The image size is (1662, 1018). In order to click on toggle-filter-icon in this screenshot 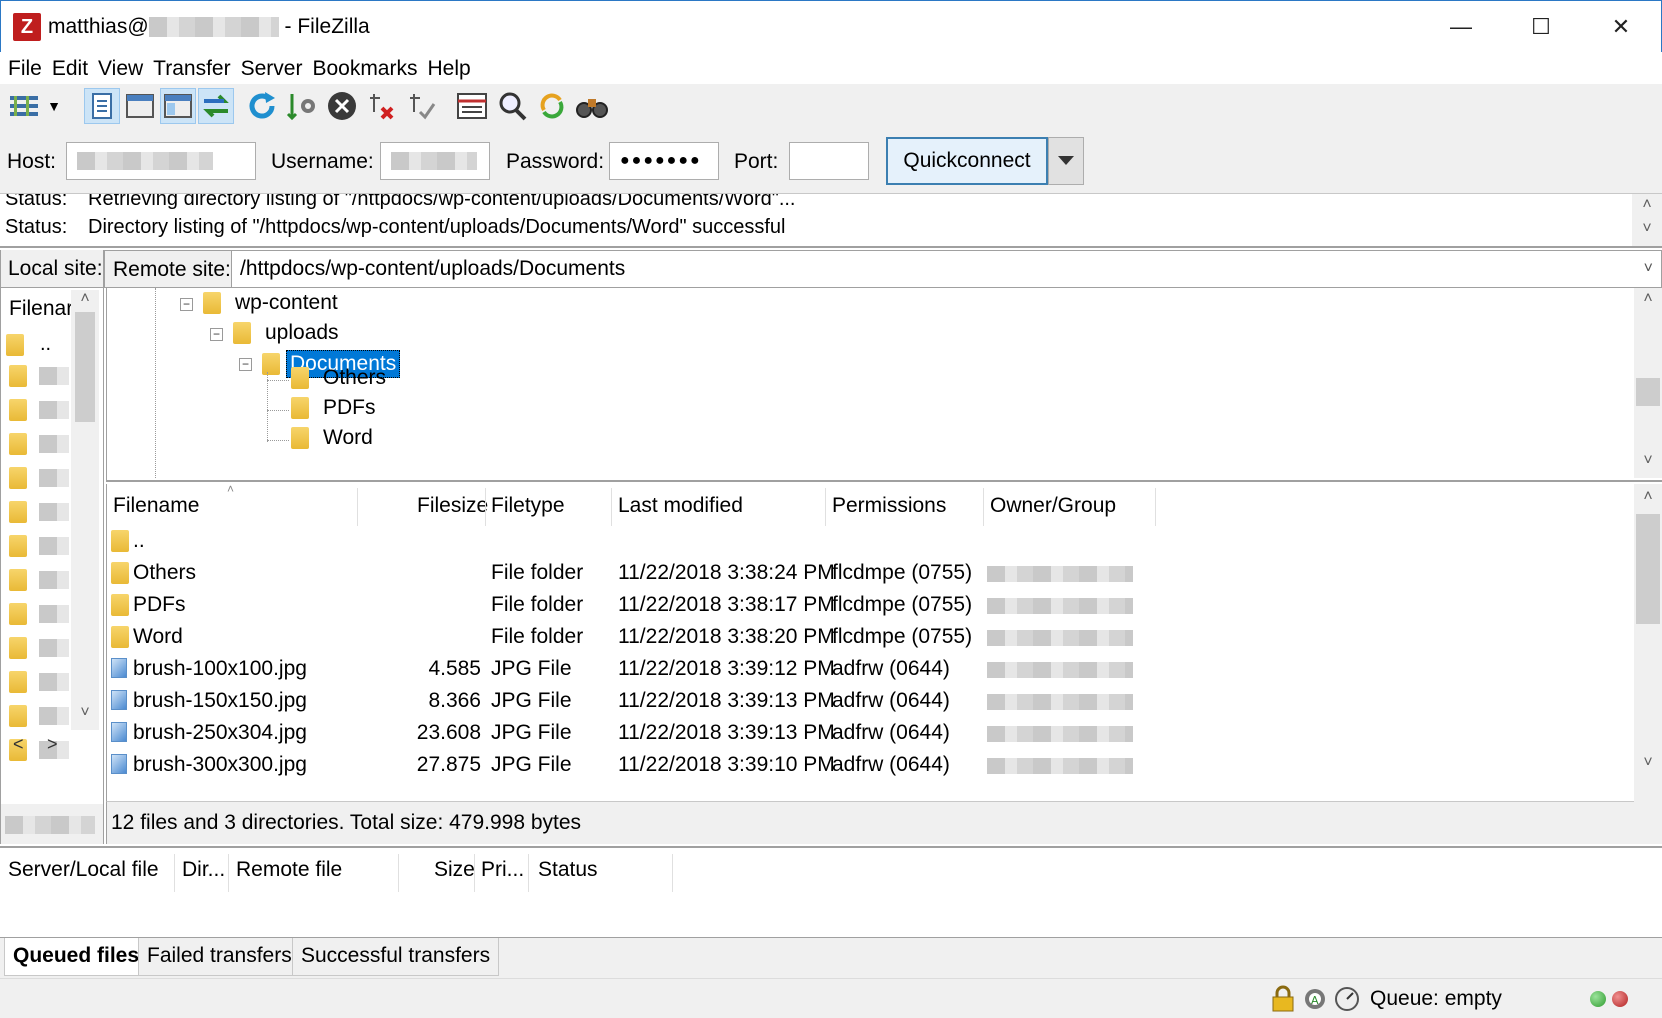, I will do `click(512, 106)`.